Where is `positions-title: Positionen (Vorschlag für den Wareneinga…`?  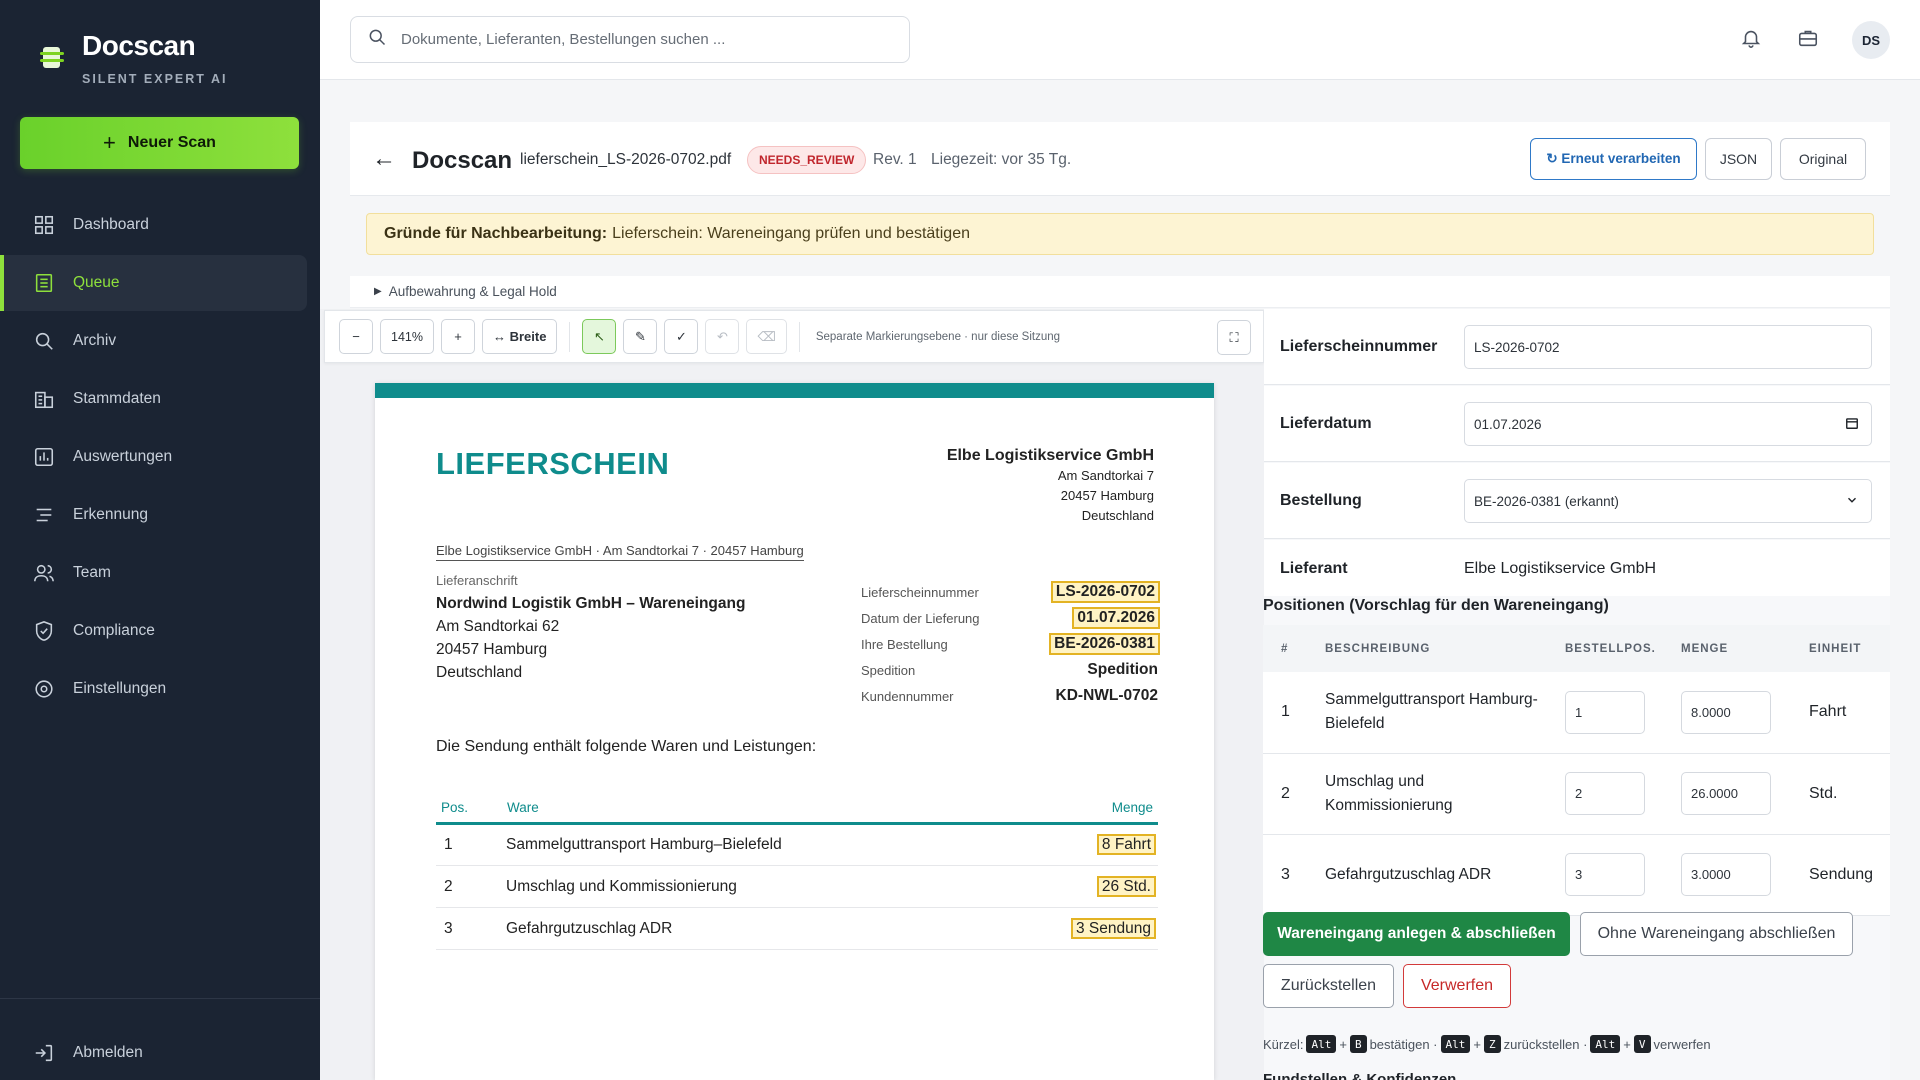 positions-title: Positionen (Vorschlag für den Wareneinga… is located at coordinates (1436, 605).